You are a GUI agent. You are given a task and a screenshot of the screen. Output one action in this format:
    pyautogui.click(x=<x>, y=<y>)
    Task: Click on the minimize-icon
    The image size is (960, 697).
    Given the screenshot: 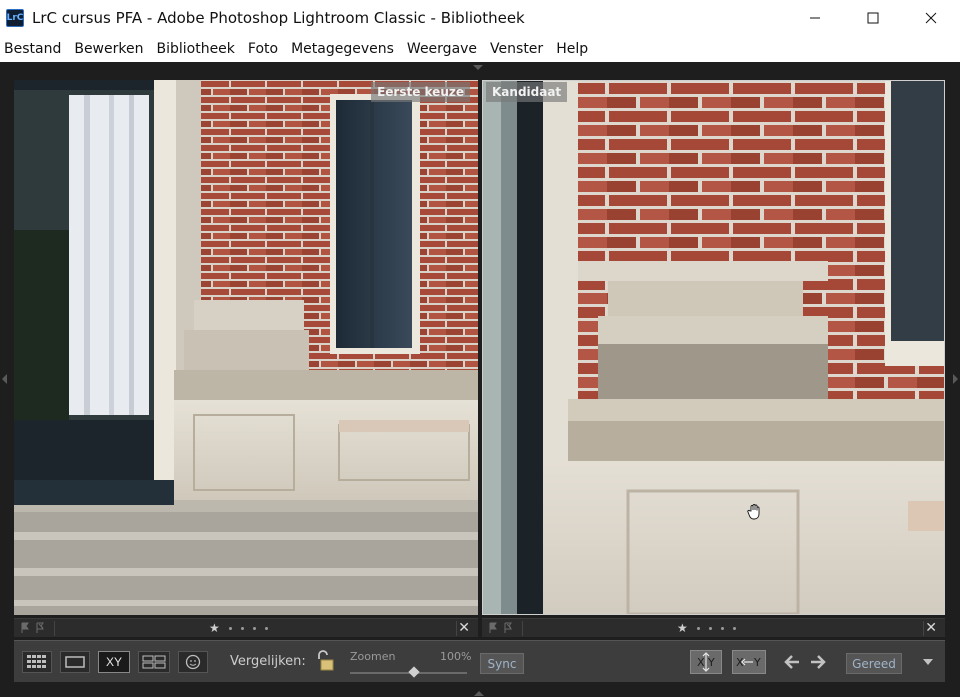 What is the action you would take?
    pyautogui.click(x=815, y=18)
    